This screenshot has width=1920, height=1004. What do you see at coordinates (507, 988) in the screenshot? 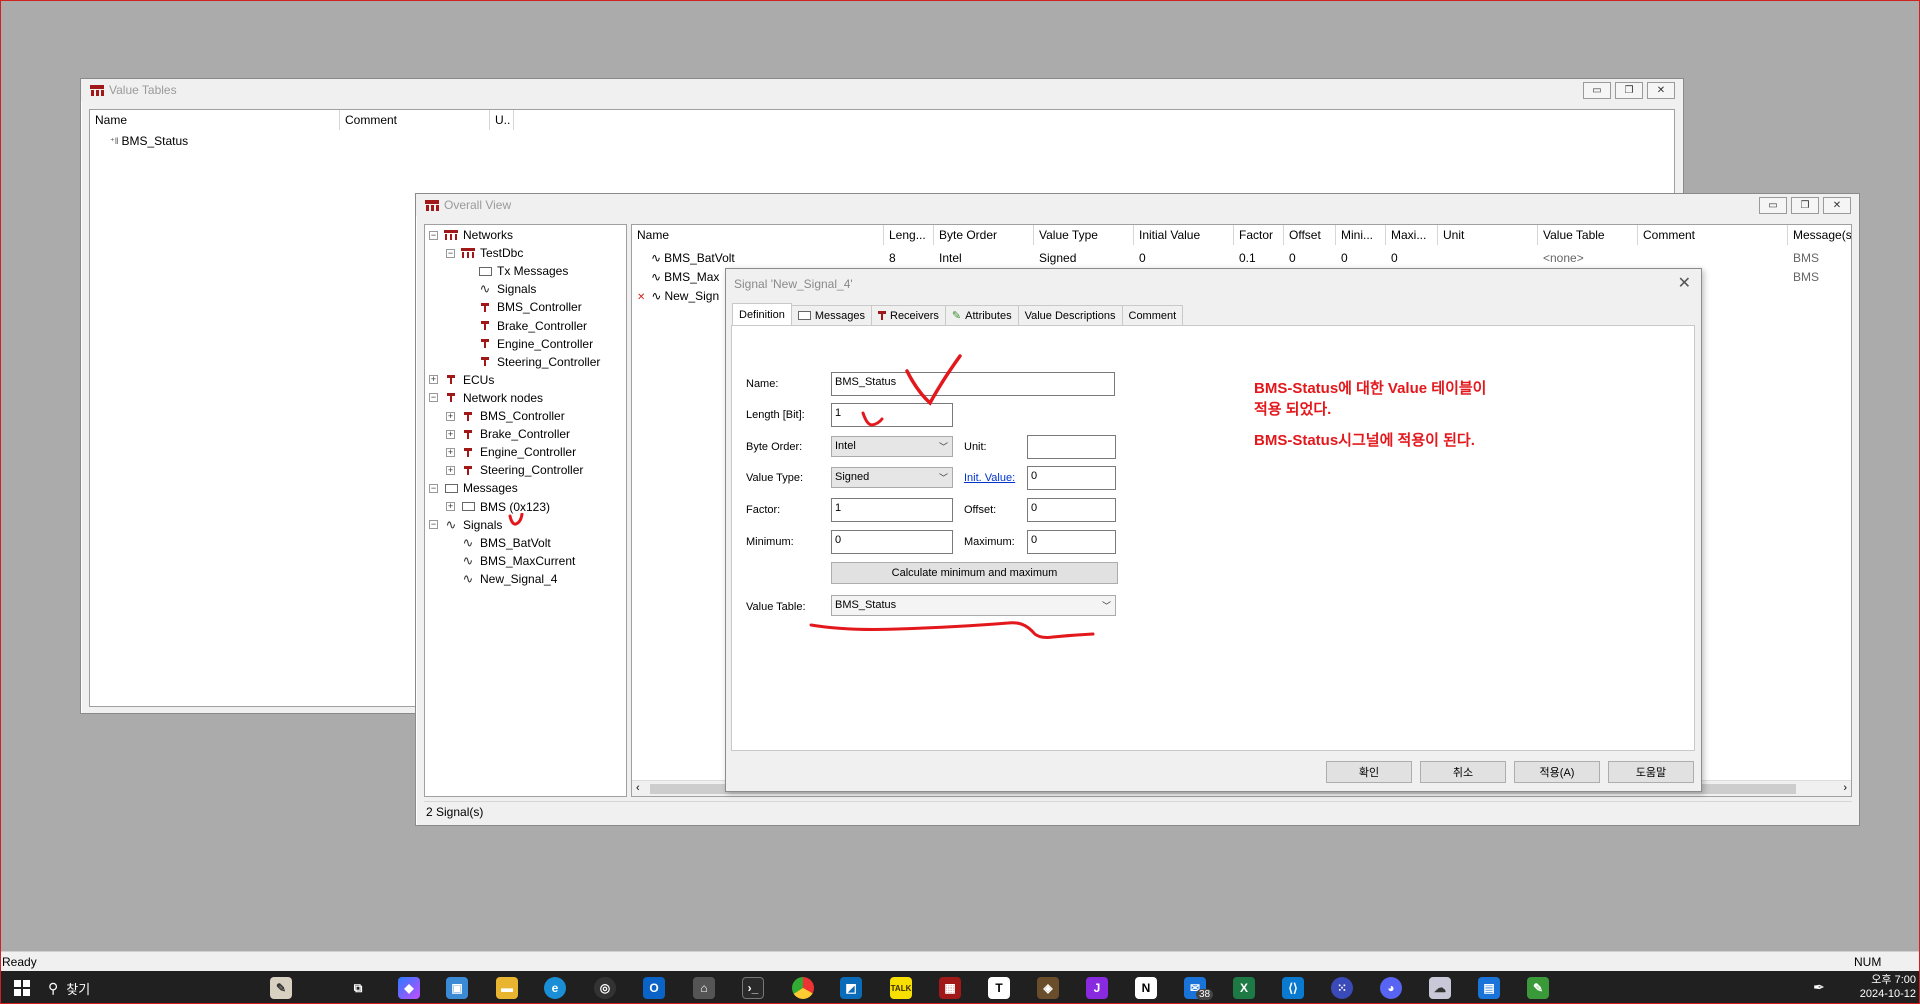
I see `file-explorer-icon: ▬` at bounding box center [507, 988].